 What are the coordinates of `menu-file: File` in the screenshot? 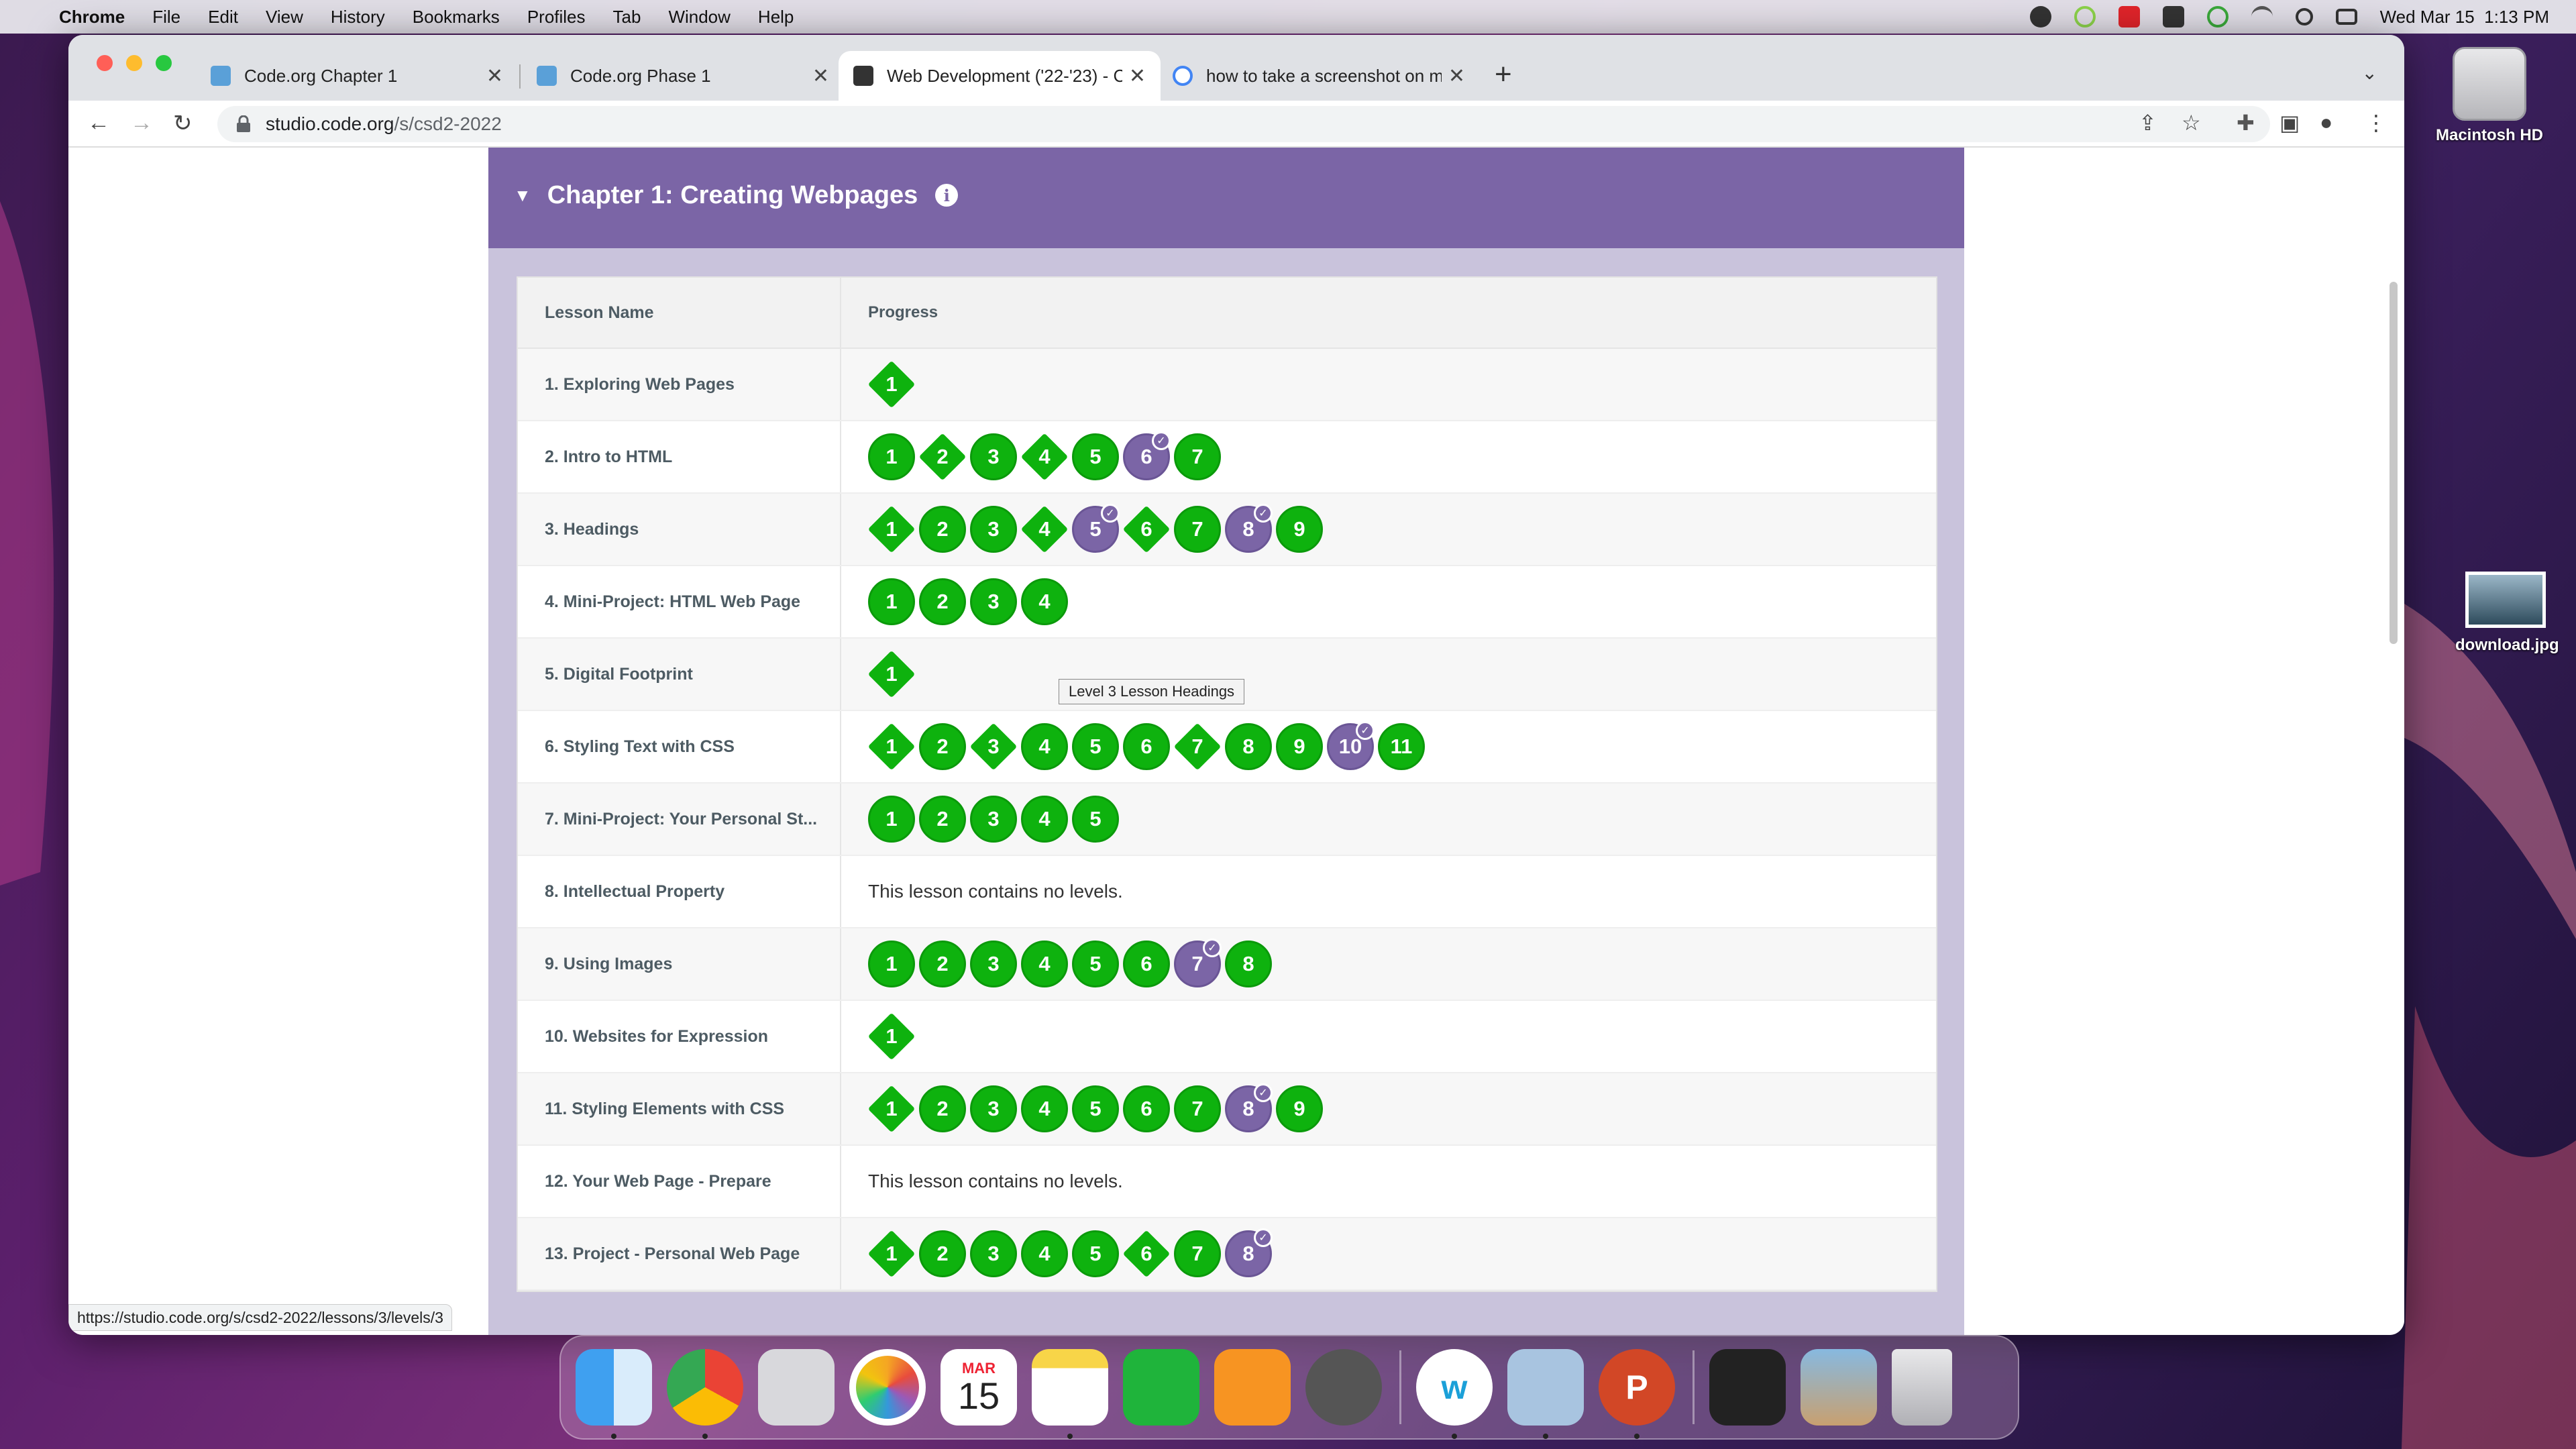 It's located at (166, 17).